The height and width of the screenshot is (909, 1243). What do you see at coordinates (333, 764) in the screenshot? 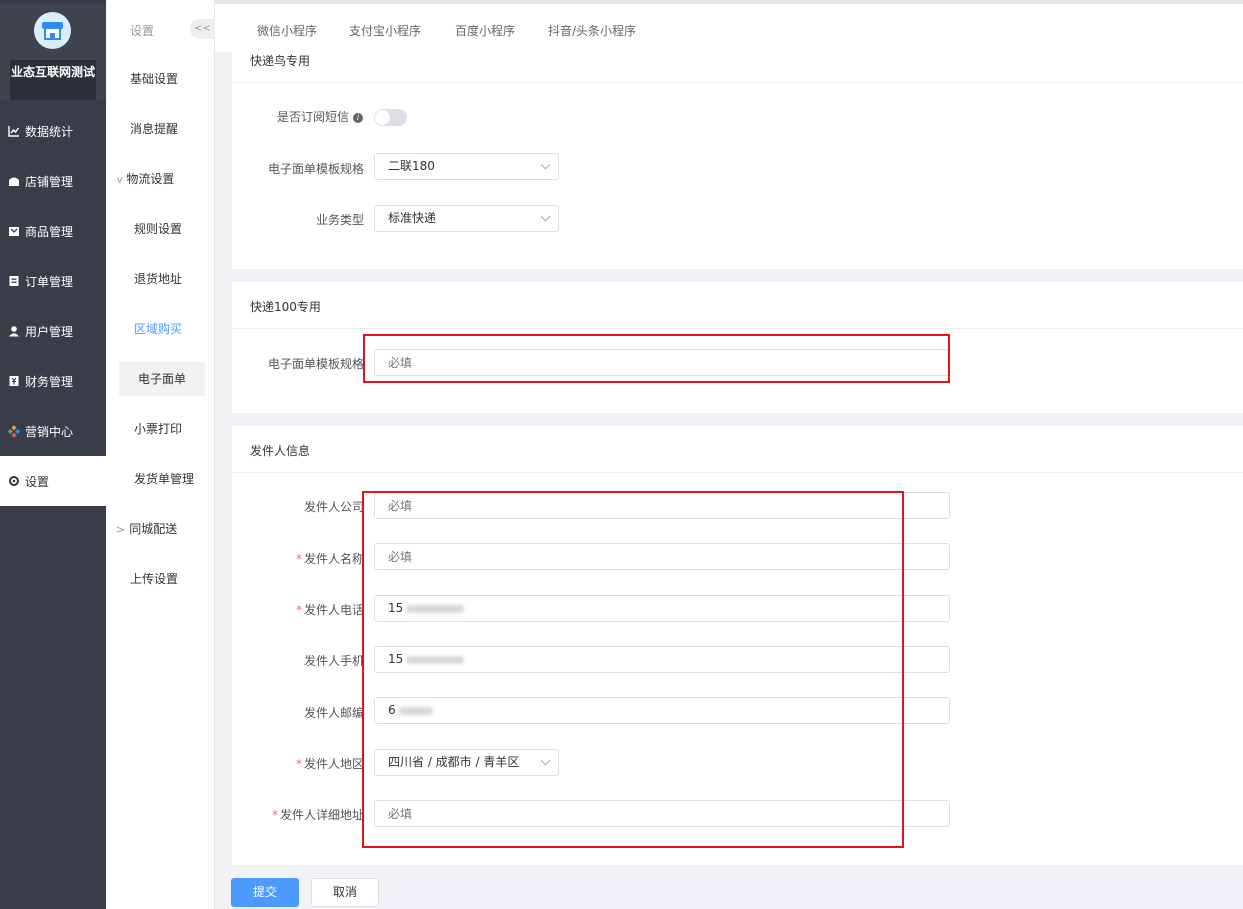
I see `sender-region-label-text: 发件人地区` at bounding box center [333, 764].